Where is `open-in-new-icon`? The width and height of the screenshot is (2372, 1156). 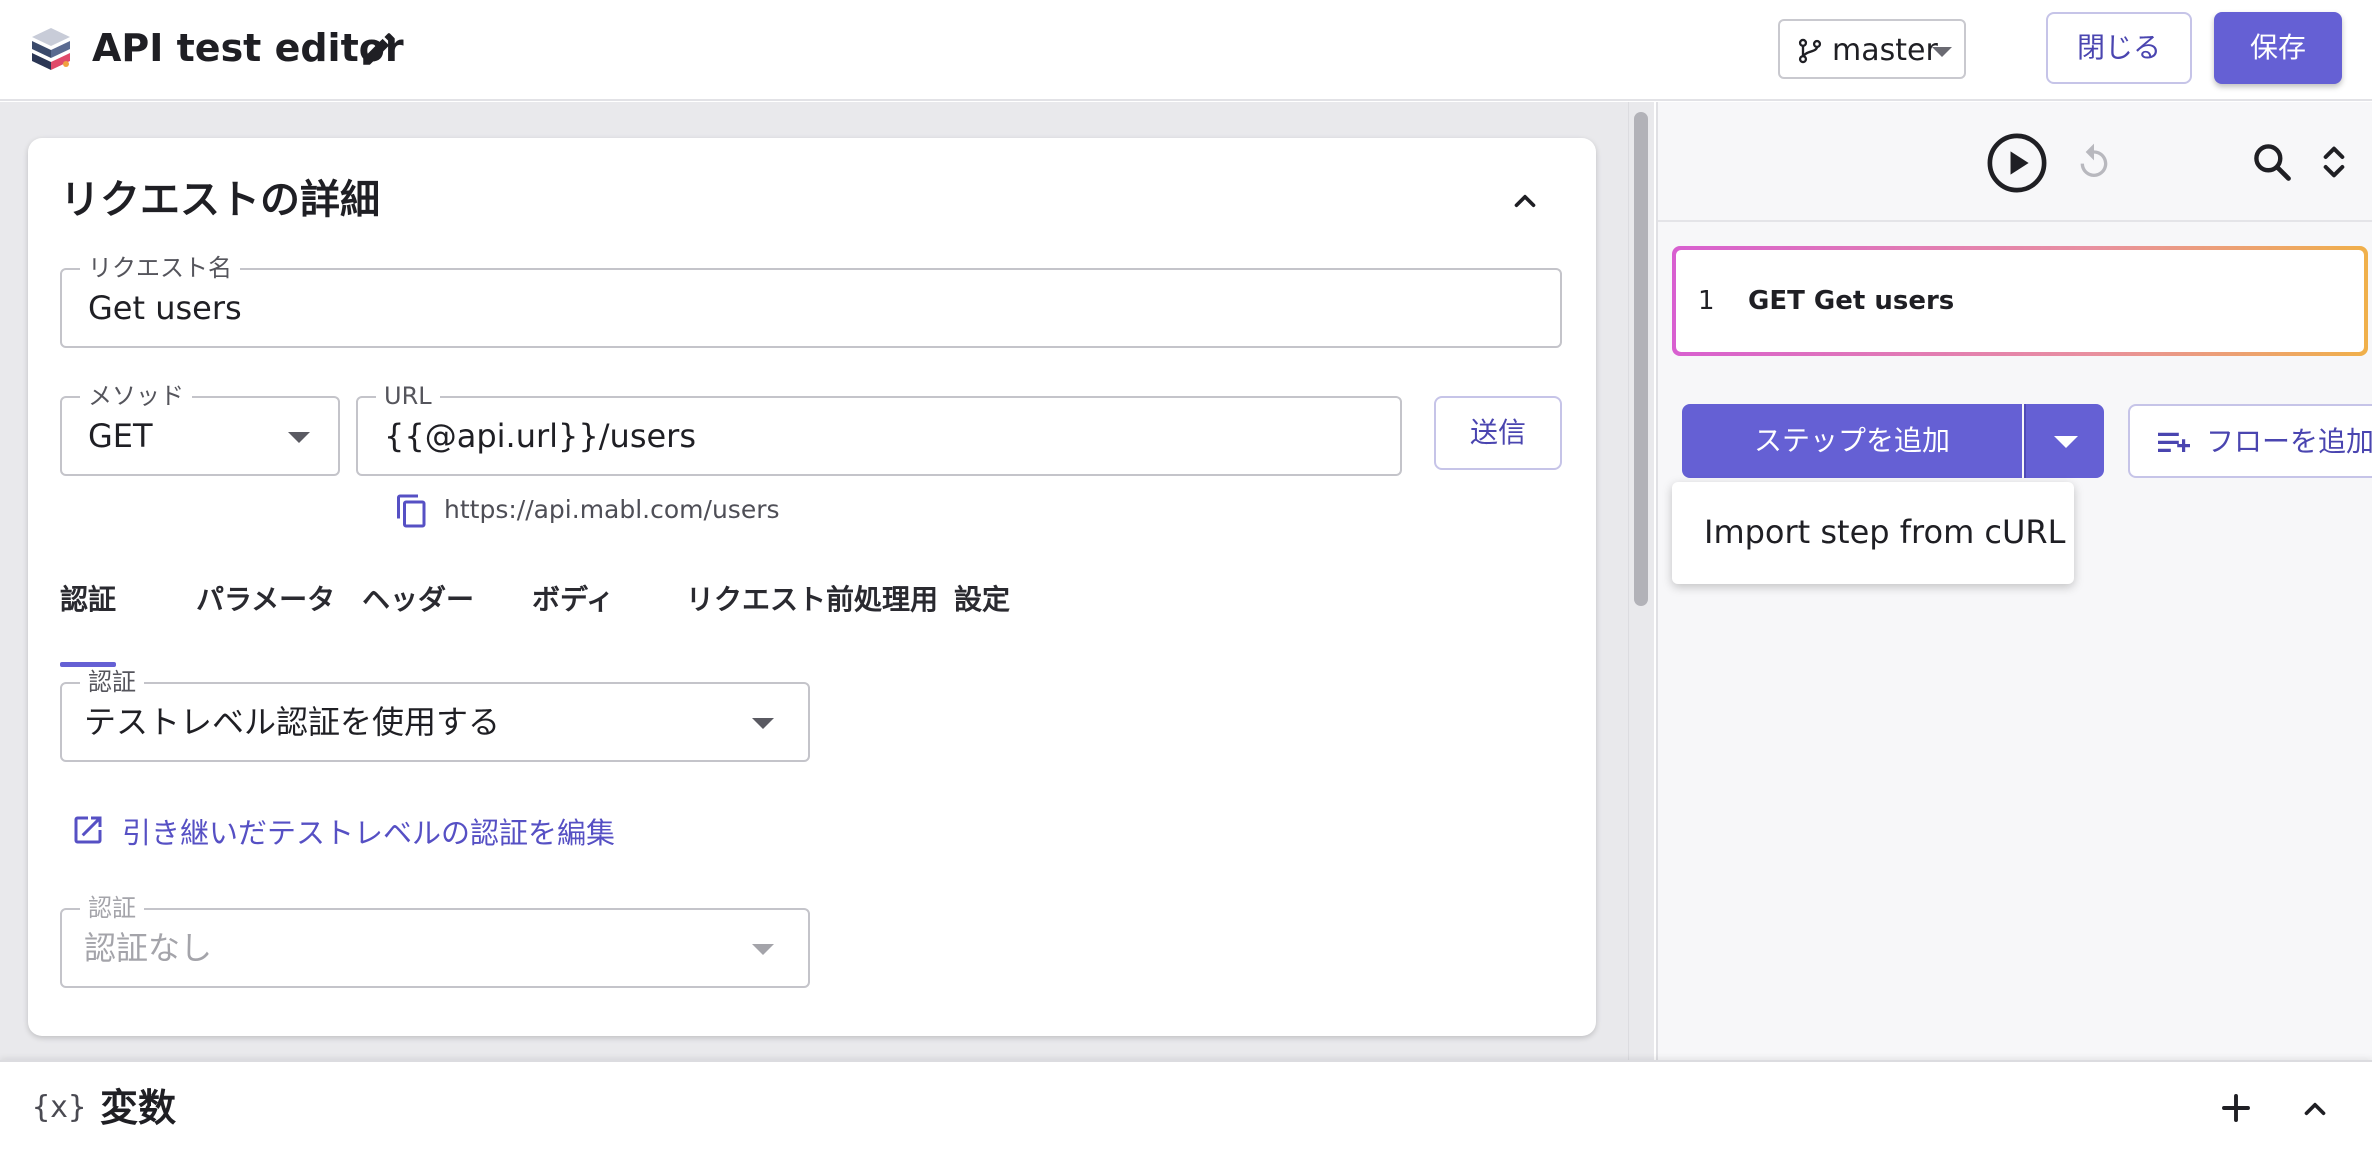 open-in-new-icon is located at coordinates (88, 830).